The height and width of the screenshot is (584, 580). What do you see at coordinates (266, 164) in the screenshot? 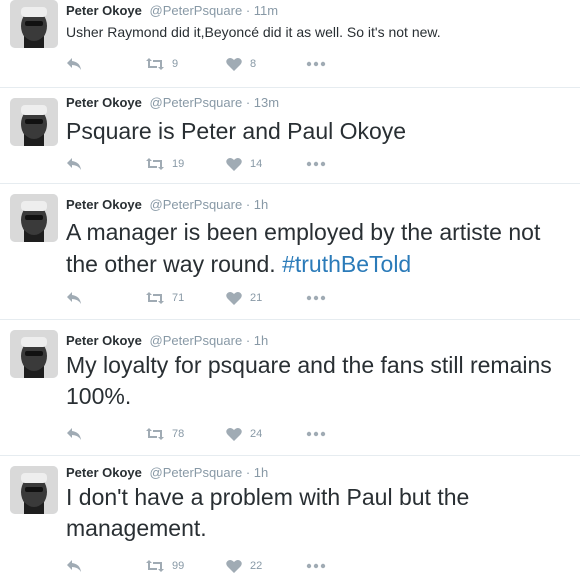
I see `like-button: 14` at bounding box center [266, 164].